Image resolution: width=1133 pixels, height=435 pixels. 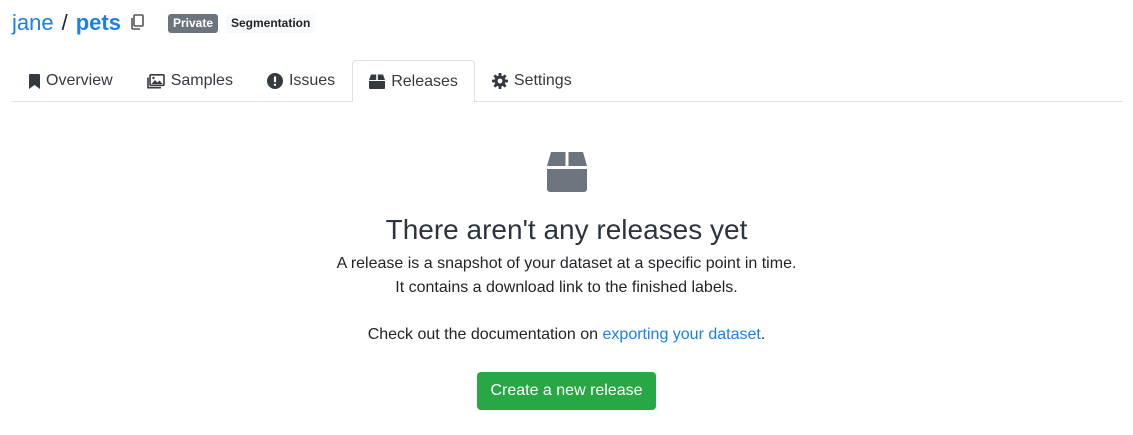 What do you see at coordinates (312, 80) in the screenshot?
I see `tab-issues-label: Issues` at bounding box center [312, 80].